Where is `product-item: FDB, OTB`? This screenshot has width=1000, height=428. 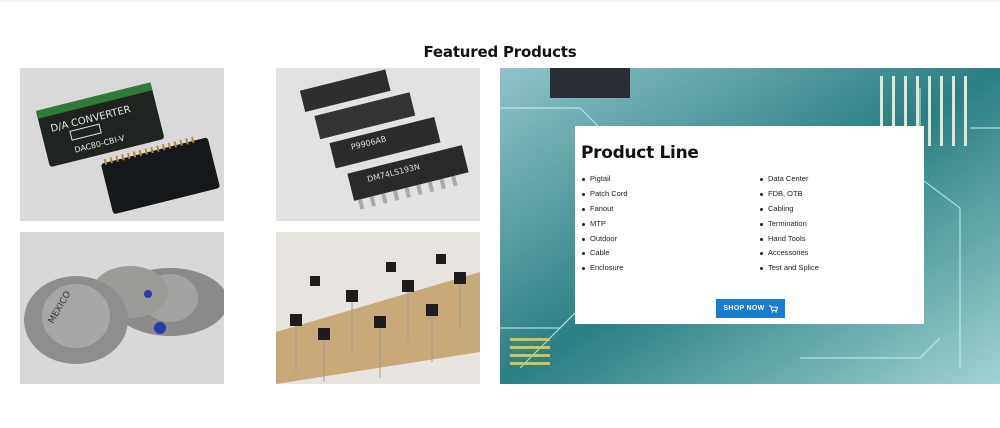 product-item: FDB, OTB is located at coordinates (789, 194).